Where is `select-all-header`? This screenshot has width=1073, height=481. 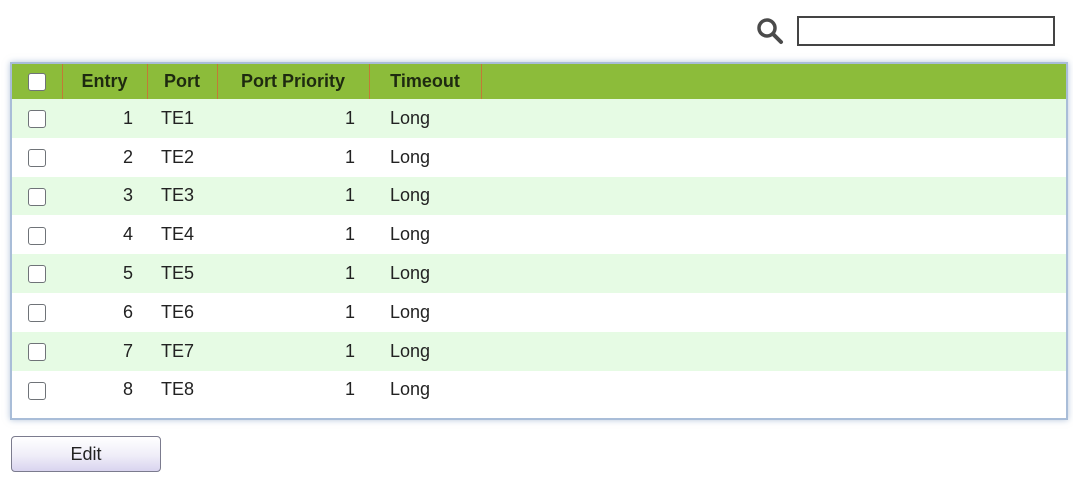
select-all-header is located at coordinates (37, 81).